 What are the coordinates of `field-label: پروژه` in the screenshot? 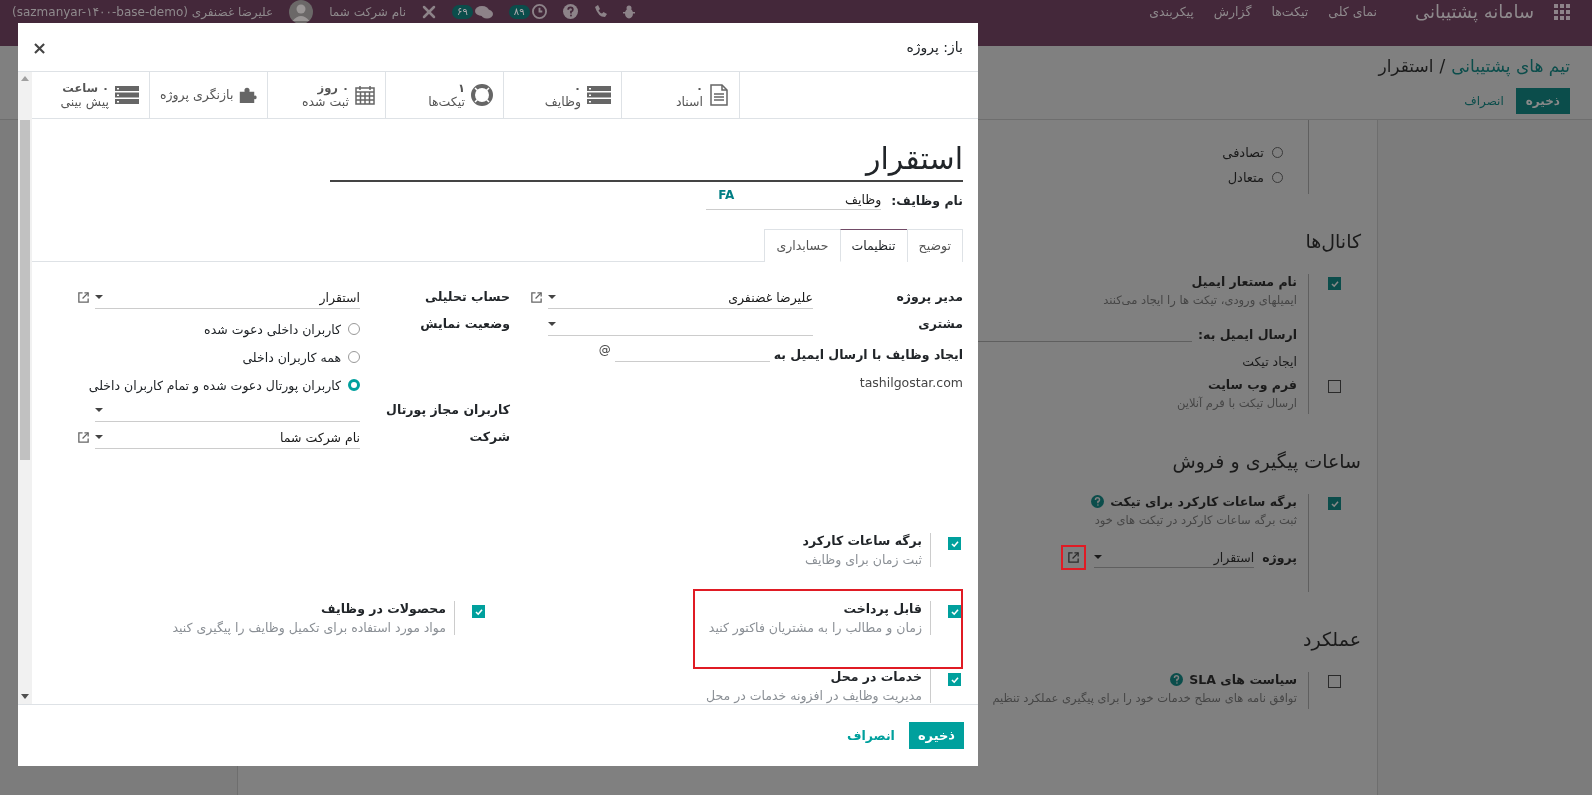 It's located at (1279, 557).